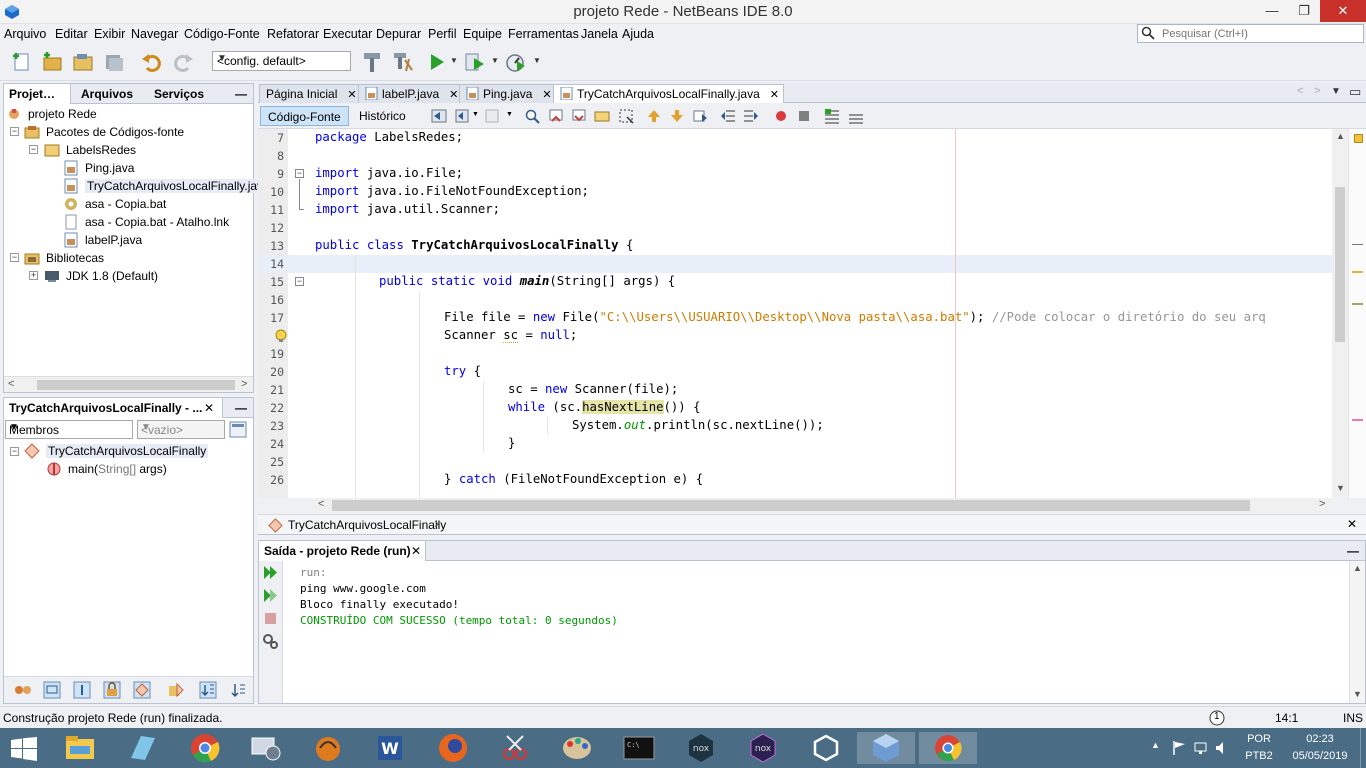  What do you see at coordinates (179, 94) in the screenshot?
I see `tab-services: Serviços` at bounding box center [179, 94].